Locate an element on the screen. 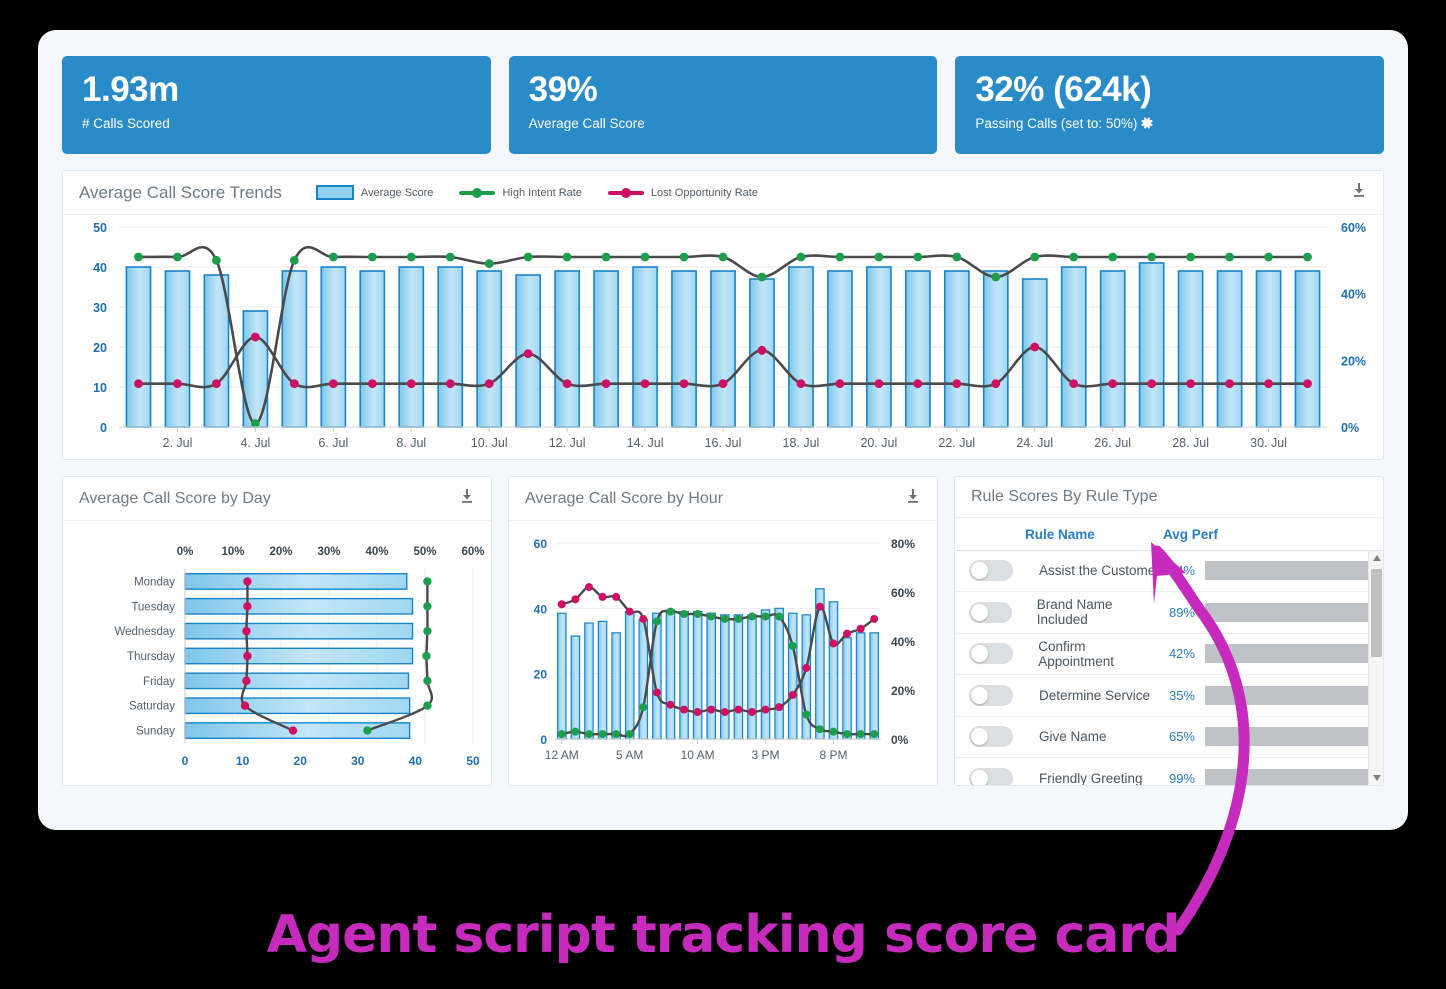 The image size is (1446, 989). caption-text: Agent script tracking score card is located at coordinates (723, 935).